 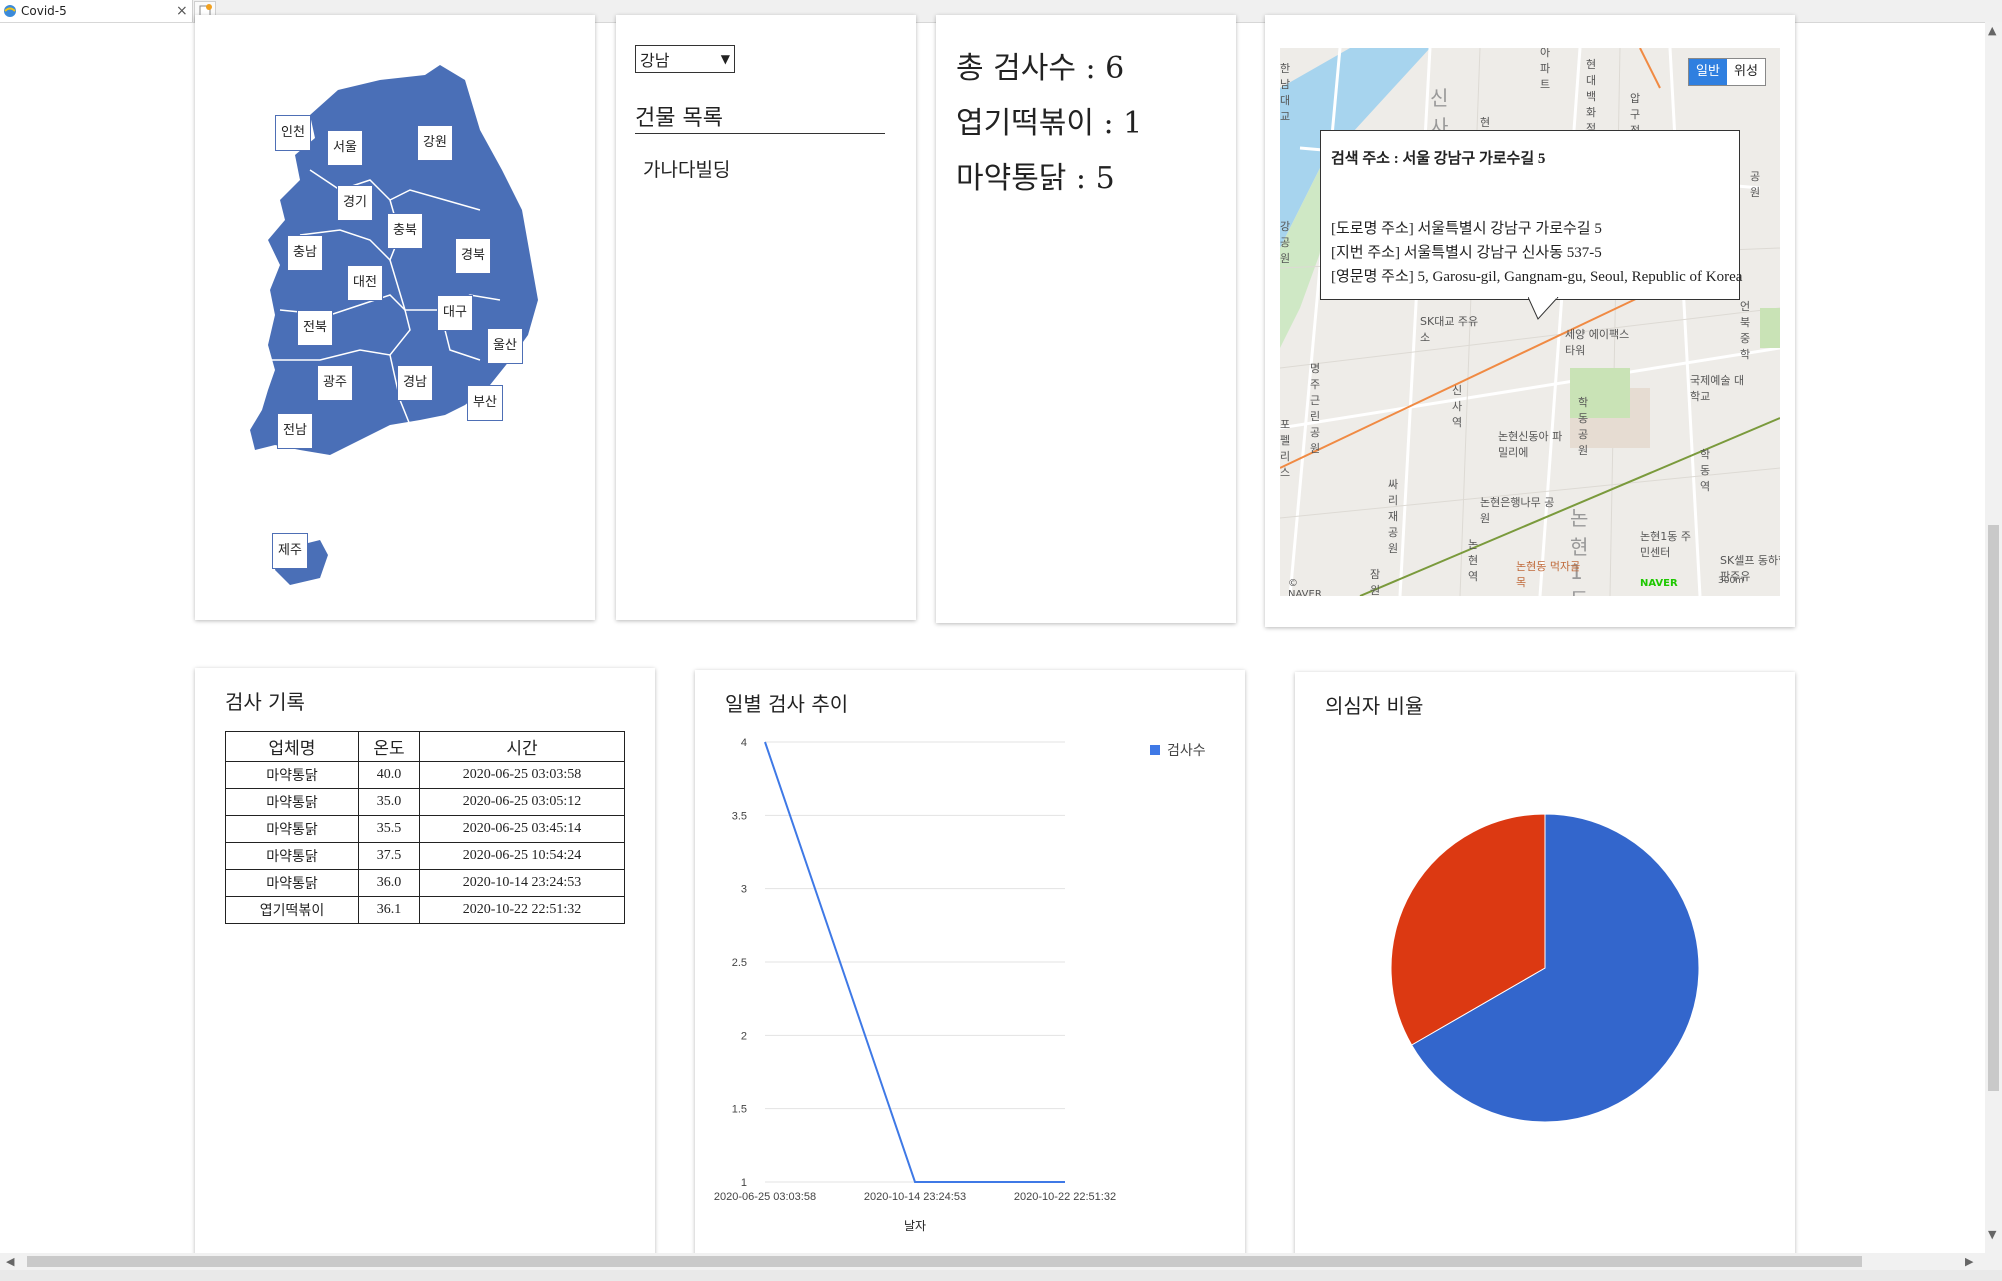 I want to click on region-button: 경기, so click(x=355, y=203).